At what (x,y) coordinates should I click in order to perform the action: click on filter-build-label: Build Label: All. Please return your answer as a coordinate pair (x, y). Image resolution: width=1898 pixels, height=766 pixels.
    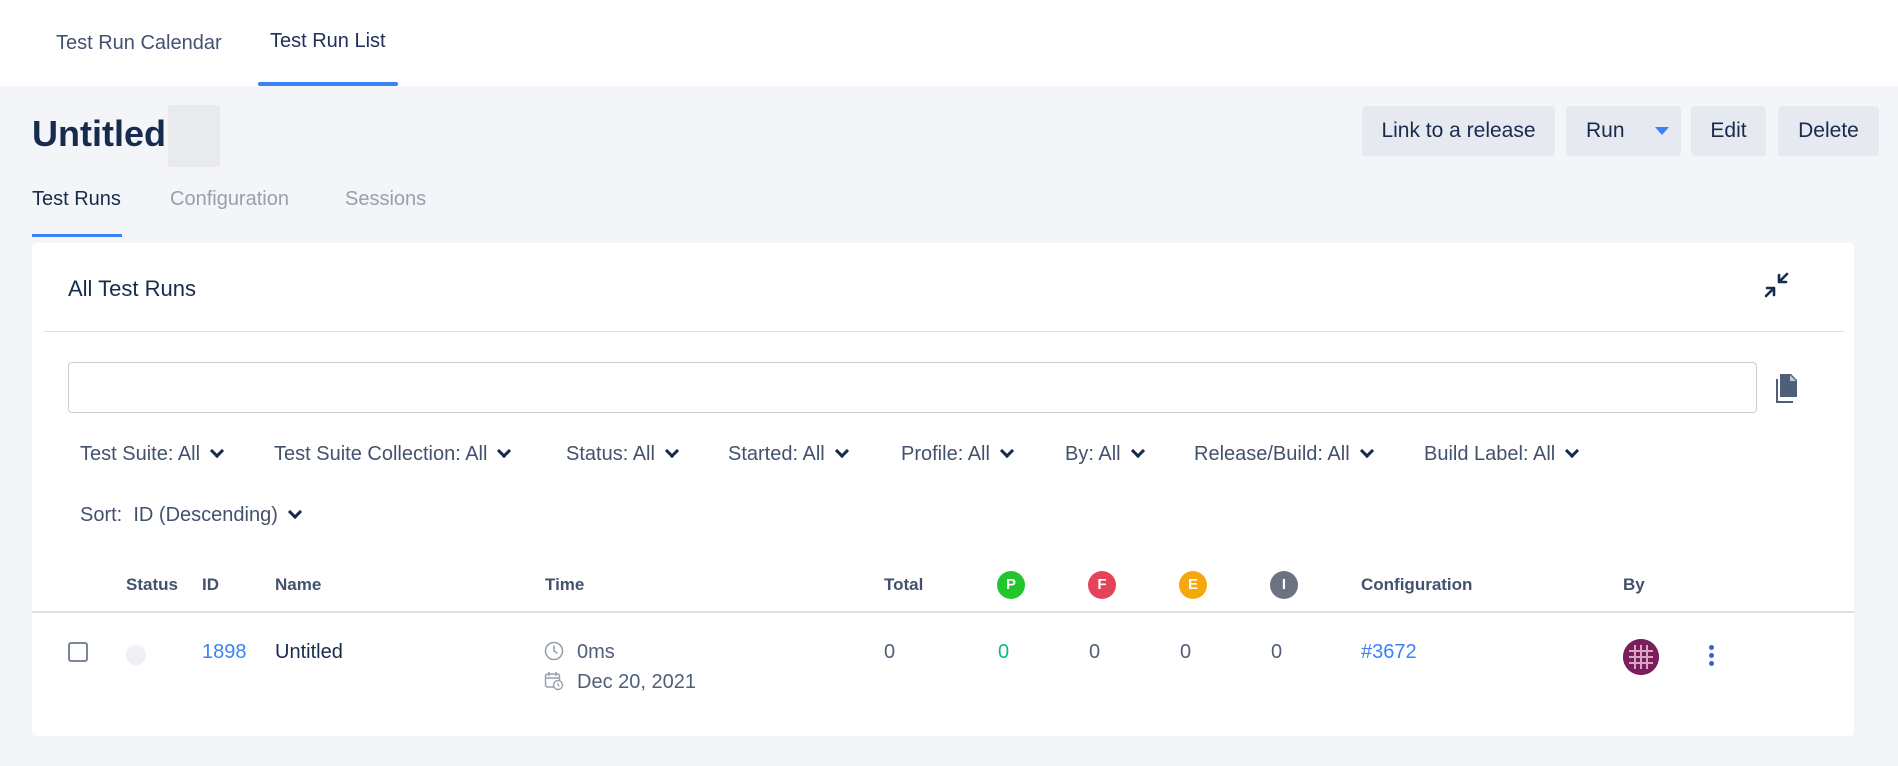
    Looking at the image, I should click on (1502, 454).